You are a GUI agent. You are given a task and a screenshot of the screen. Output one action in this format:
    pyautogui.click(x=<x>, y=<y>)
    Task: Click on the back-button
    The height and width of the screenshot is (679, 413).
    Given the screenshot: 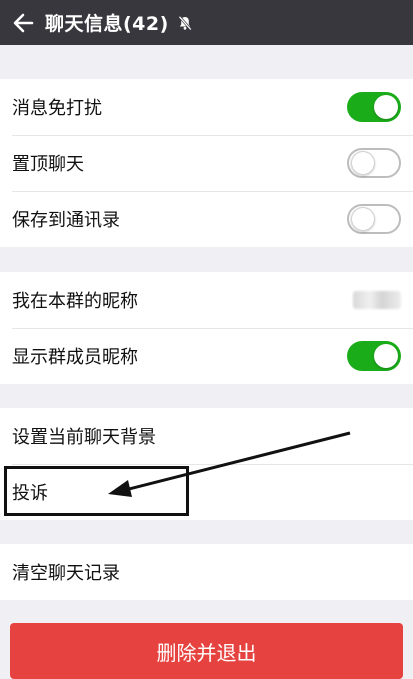 What is the action you would take?
    pyautogui.click(x=22, y=22)
    